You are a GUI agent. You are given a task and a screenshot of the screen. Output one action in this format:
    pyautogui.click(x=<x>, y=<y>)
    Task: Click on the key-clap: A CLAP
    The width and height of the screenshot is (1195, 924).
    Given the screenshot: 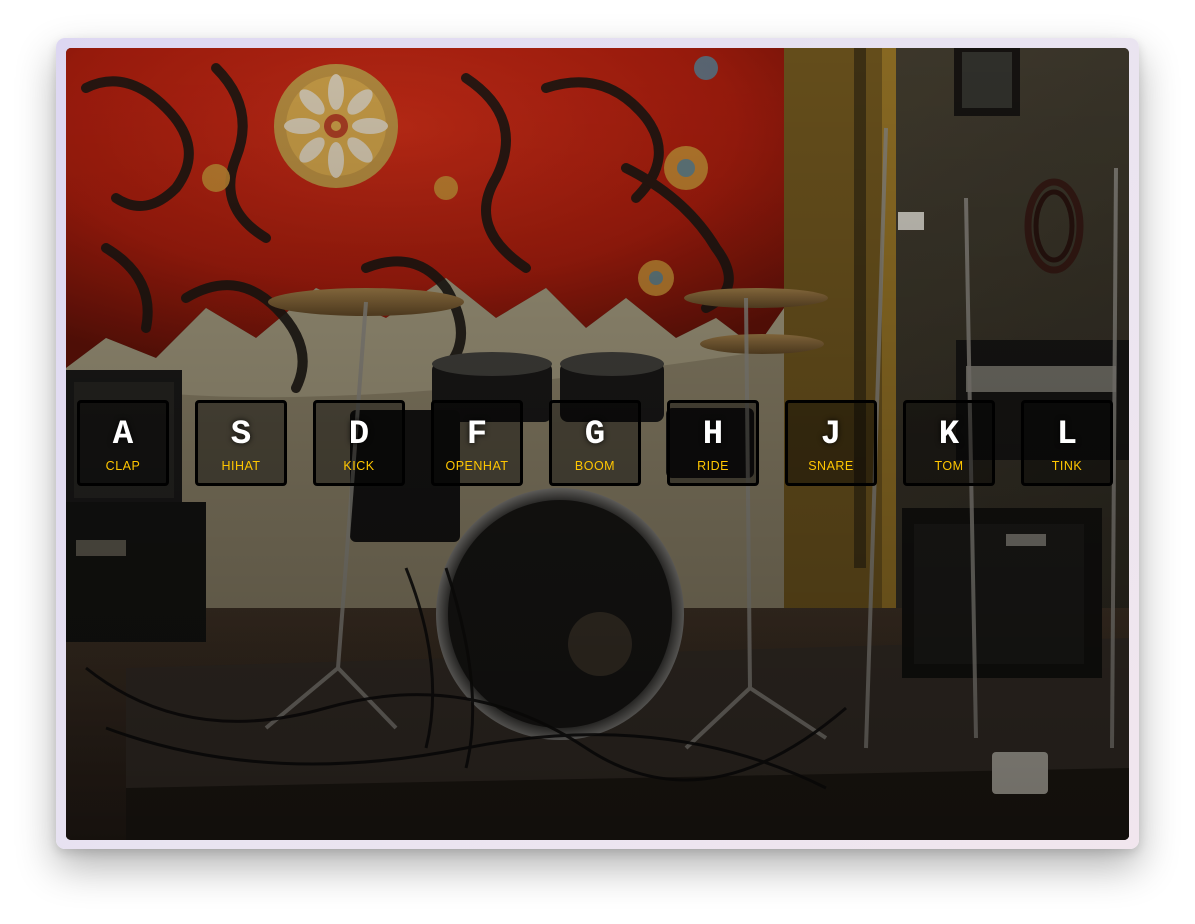 What is the action you would take?
    pyautogui.click(x=123, y=443)
    